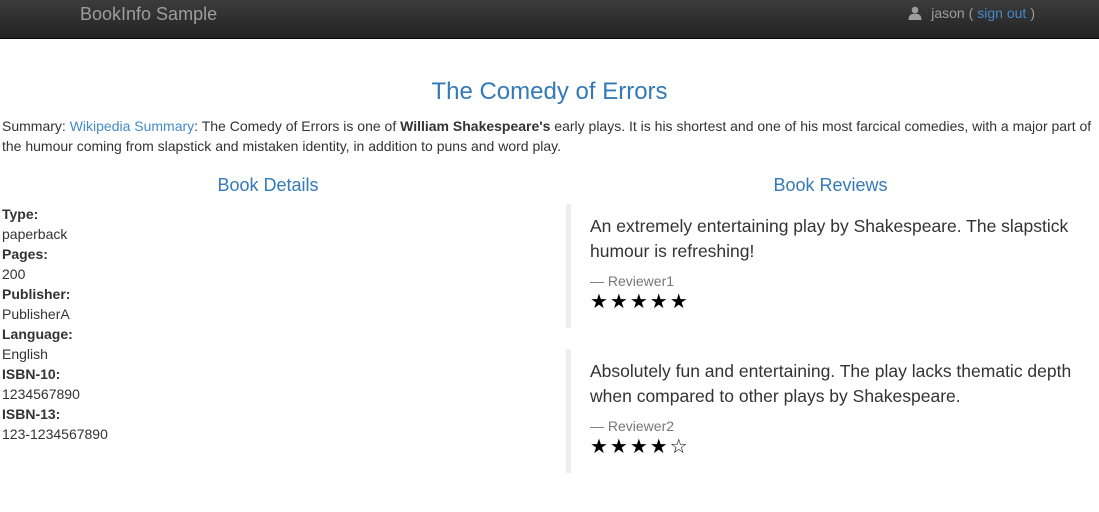 The height and width of the screenshot is (512, 1099). Describe the element at coordinates (31, 374) in the screenshot. I see `detail-label-isbn10: ISBN-10:` at that location.